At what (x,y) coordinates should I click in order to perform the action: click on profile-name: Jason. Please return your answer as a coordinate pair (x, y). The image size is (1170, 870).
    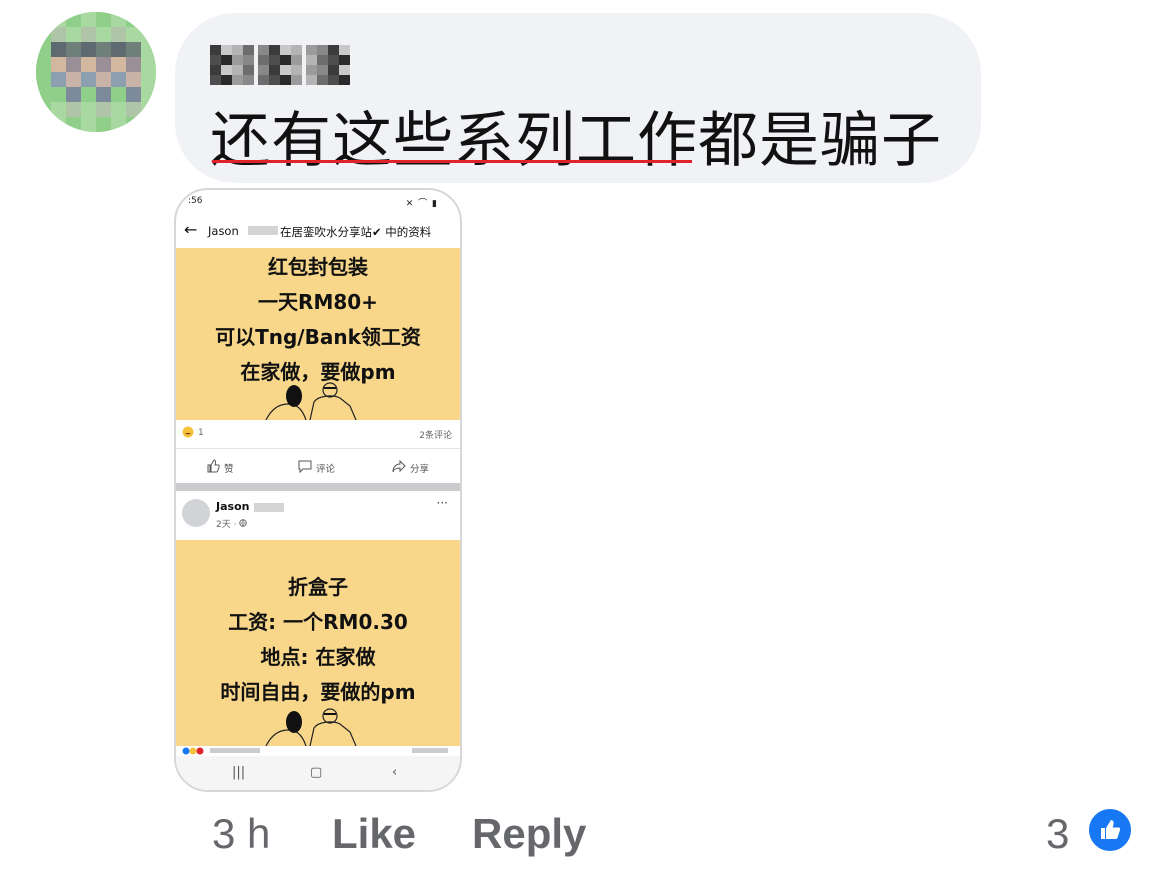
    Looking at the image, I should click on (223, 231).